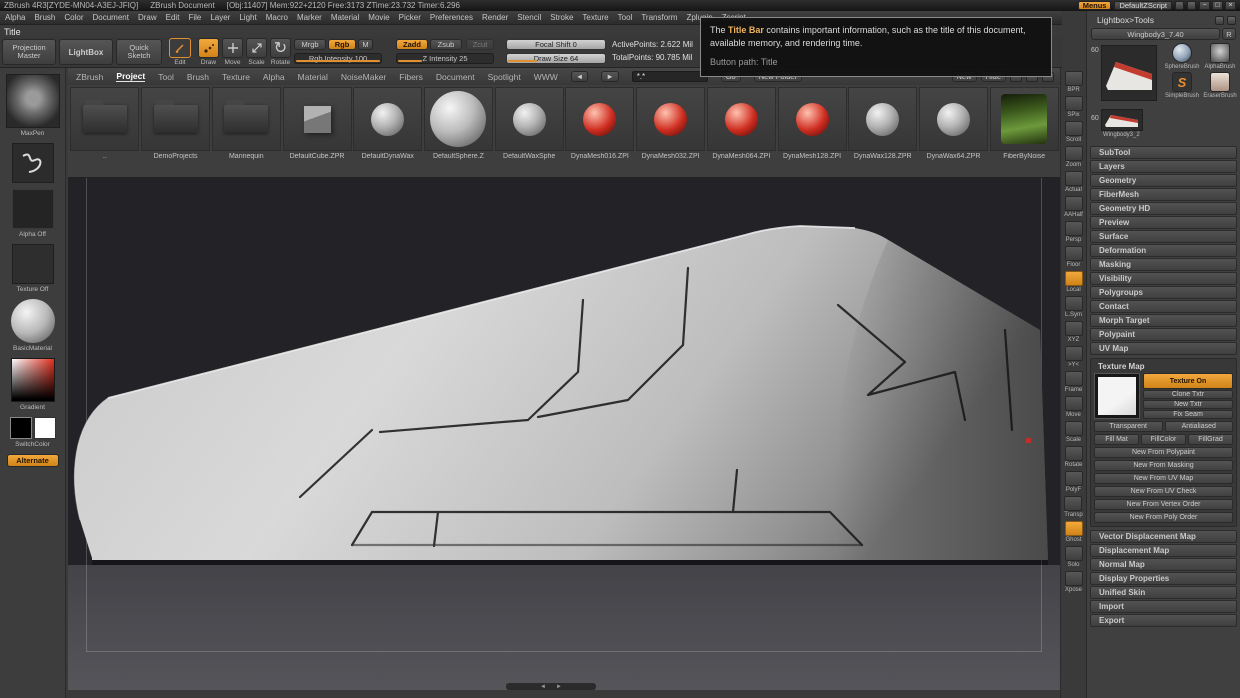 This screenshot has height=698, width=1240. I want to click on lightbox-item: DynaMesh016.ZPI, so click(600, 123).